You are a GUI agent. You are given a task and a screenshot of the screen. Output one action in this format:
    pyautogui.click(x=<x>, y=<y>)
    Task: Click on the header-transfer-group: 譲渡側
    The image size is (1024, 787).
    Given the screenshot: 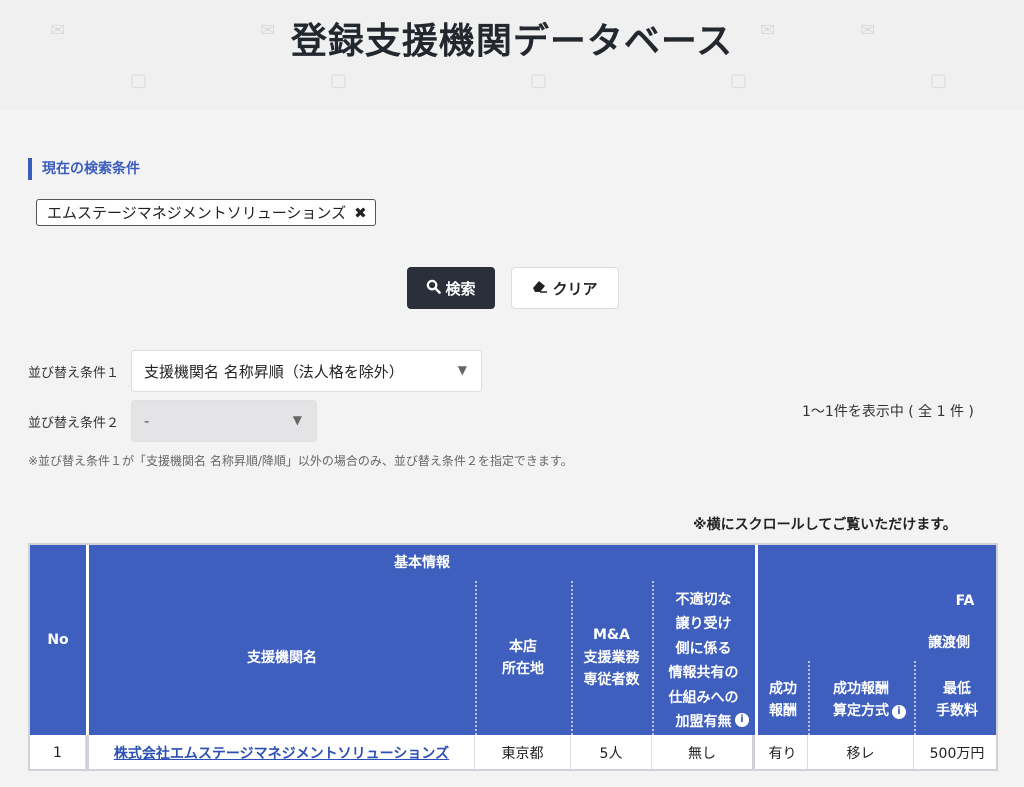 What is the action you would take?
    pyautogui.click(x=949, y=642)
    